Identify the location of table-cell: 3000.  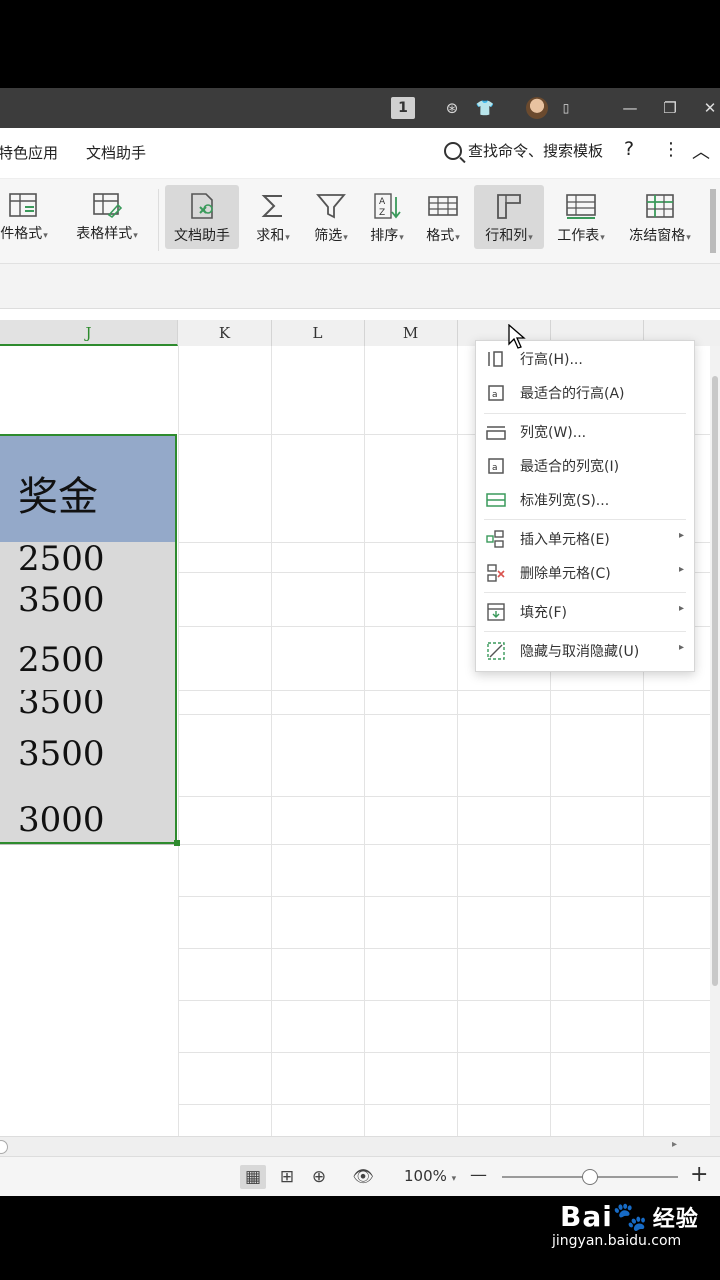
(88, 820).